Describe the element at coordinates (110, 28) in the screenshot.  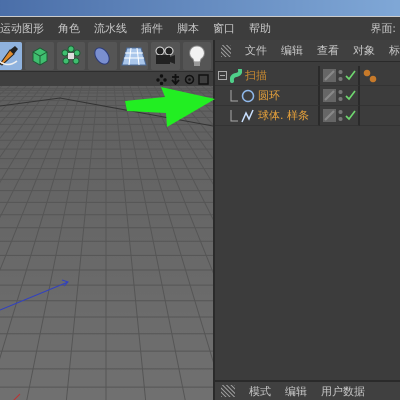
I see `menu-item: 流水线` at that location.